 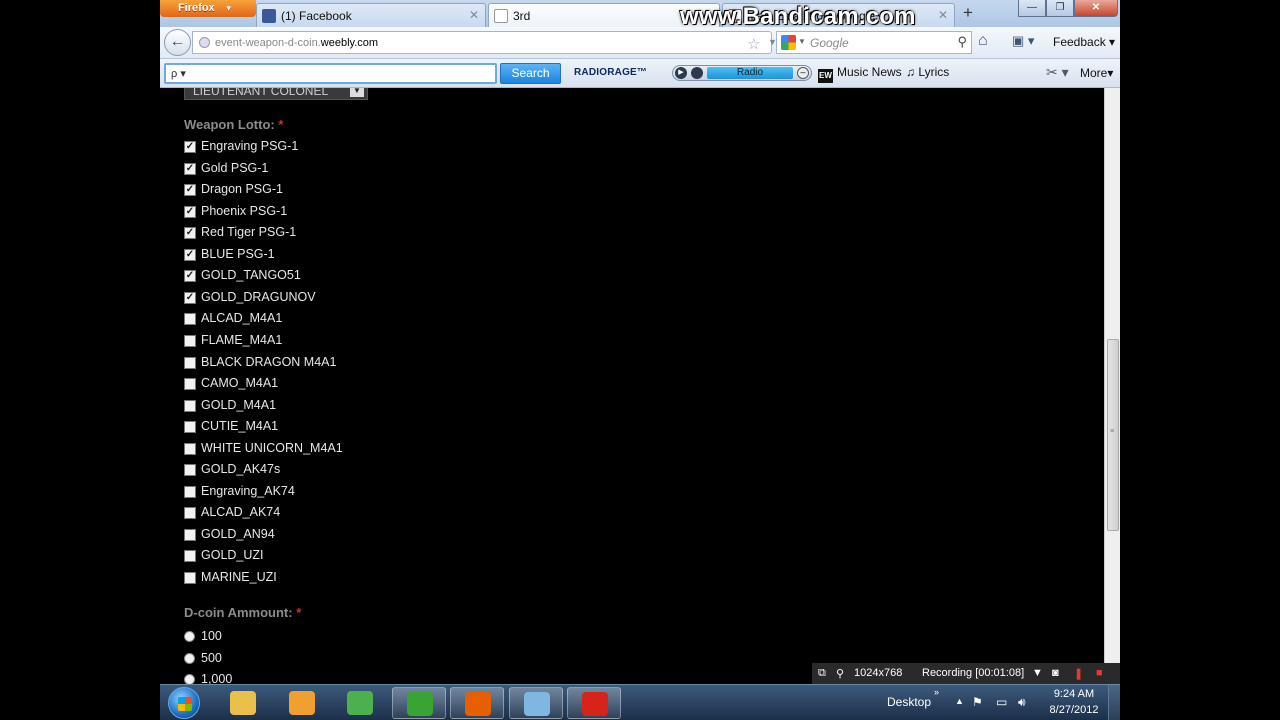 What do you see at coordinates (1060, 8) in the screenshot?
I see `maximize-button: ❐` at bounding box center [1060, 8].